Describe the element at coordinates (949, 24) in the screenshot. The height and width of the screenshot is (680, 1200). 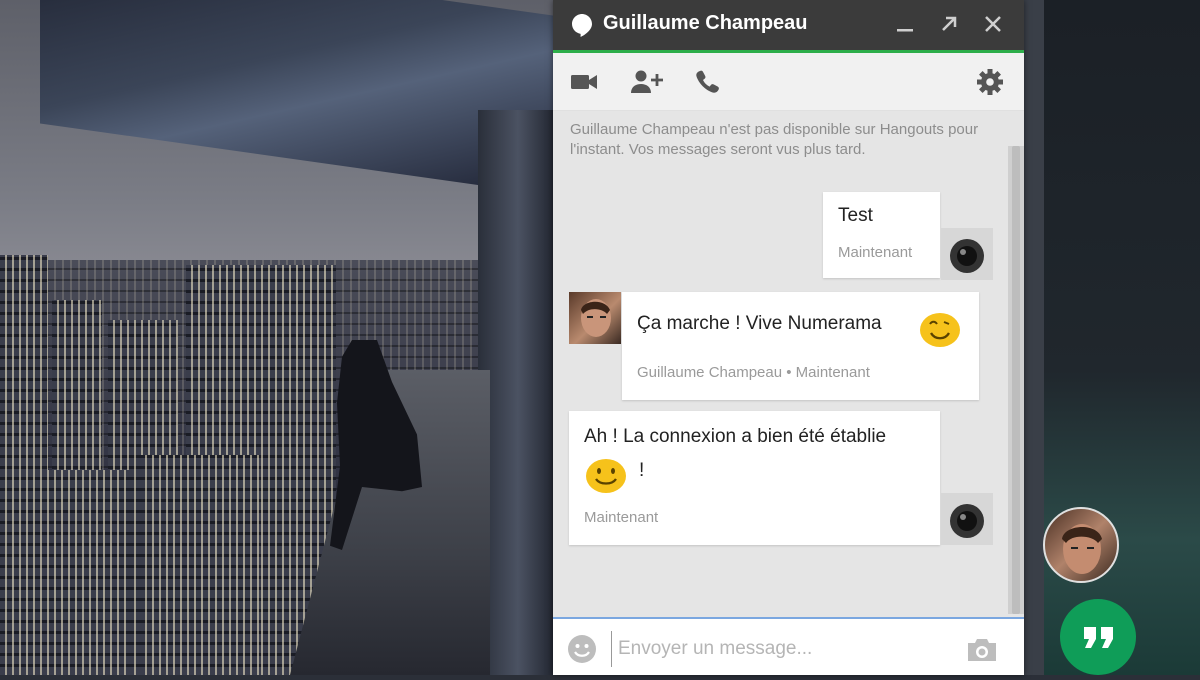
I see `pop-out-icon` at that location.